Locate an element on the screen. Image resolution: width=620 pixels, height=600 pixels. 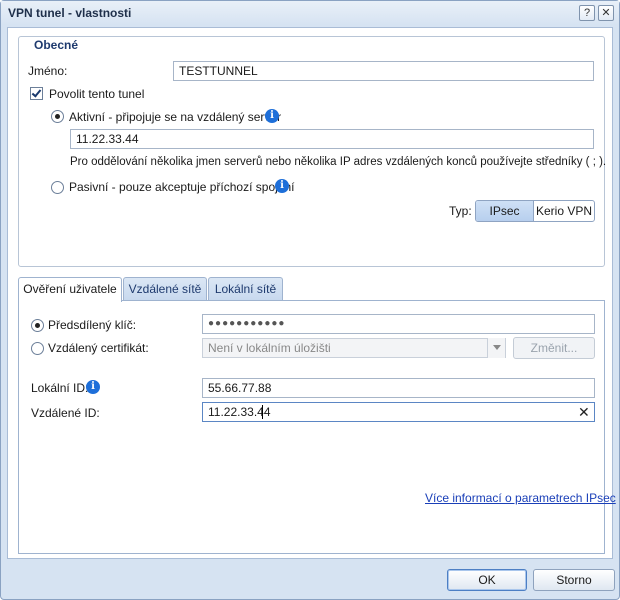
tab-user-auth: Ověření uživatele is located at coordinates (70, 289).